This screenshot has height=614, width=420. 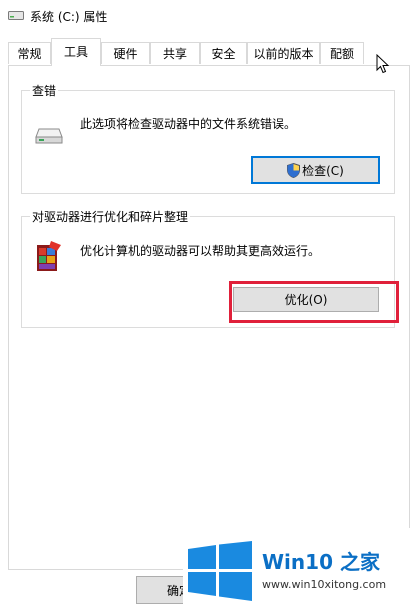 I want to click on tab-label: 以前的版本, so click(x=283, y=54).